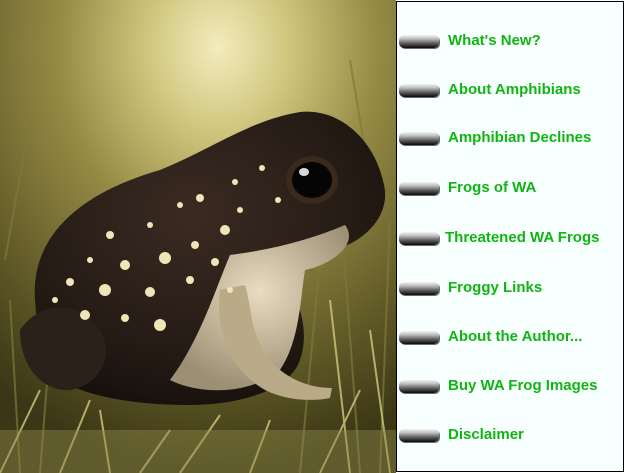  Describe the element at coordinates (522, 237) in the screenshot. I see `menu-item-label: Threatened WA Frogs` at that location.